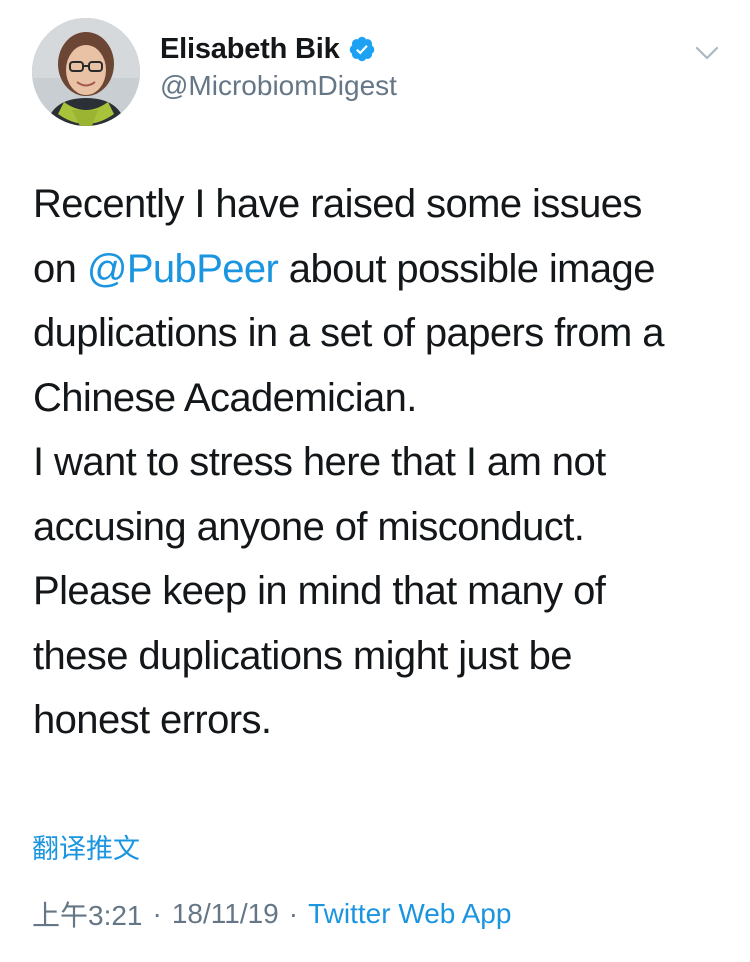  I want to click on tweet-line: I want to stress here that I am not, so click(383, 462).